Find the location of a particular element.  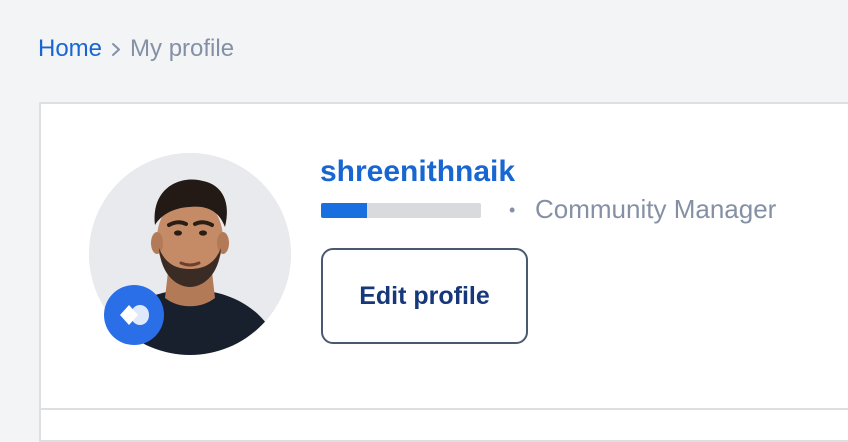

breadcrumb-current: My profile is located at coordinates (182, 48).